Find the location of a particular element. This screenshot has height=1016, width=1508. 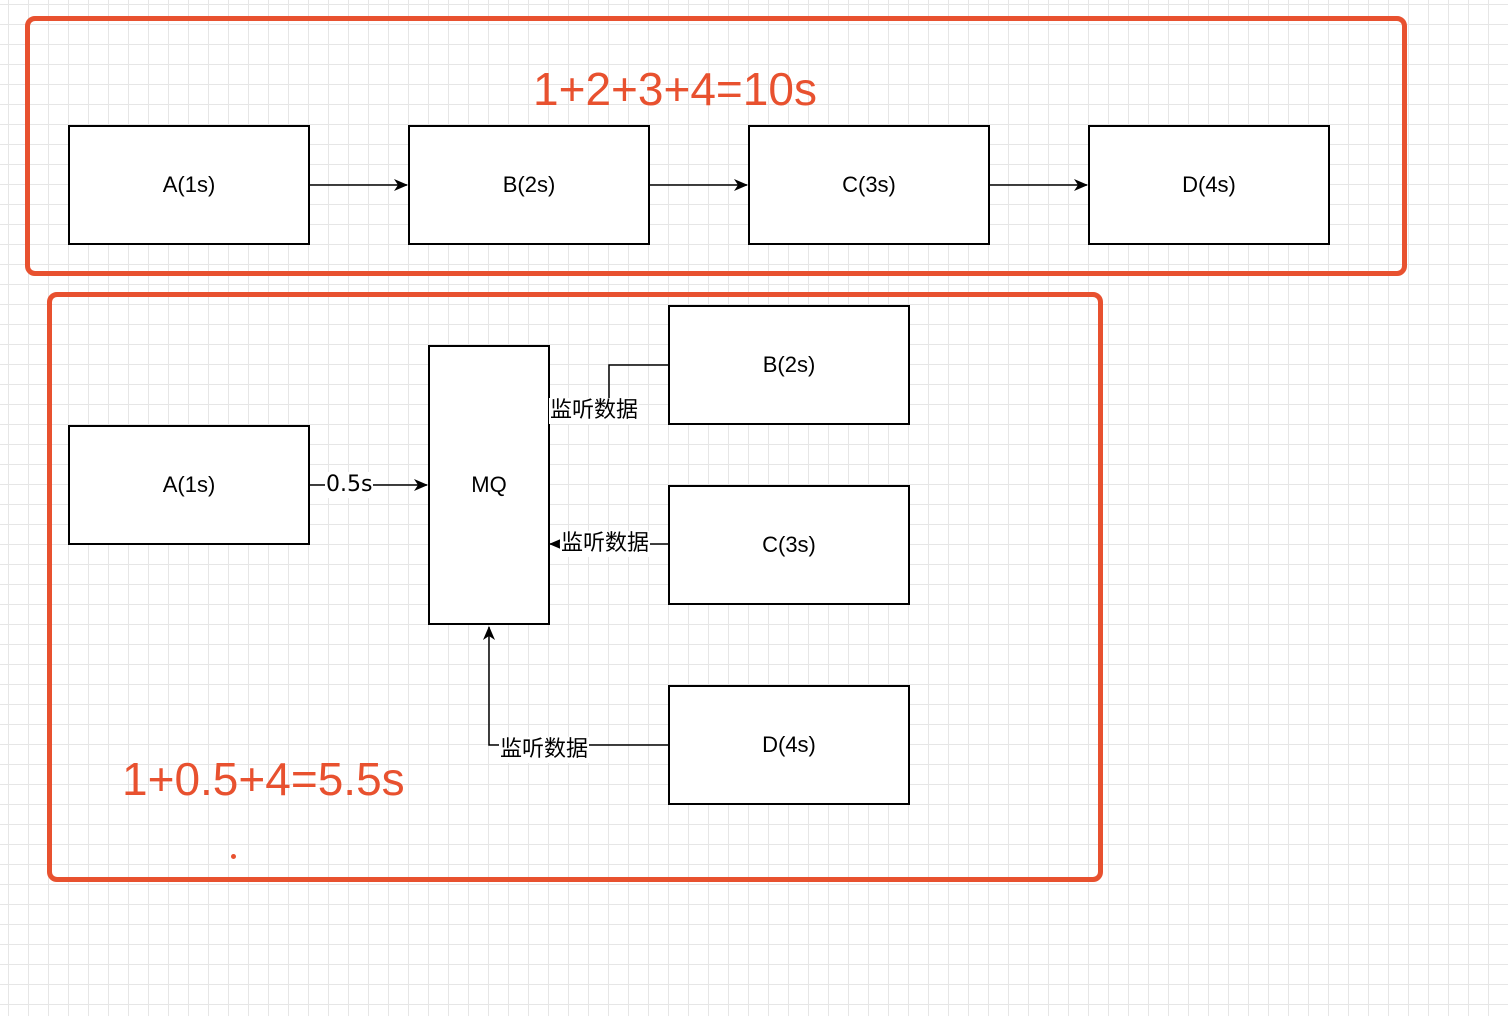

sync-total-label: 1+2+3+4=10s is located at coordinates (675, 89).